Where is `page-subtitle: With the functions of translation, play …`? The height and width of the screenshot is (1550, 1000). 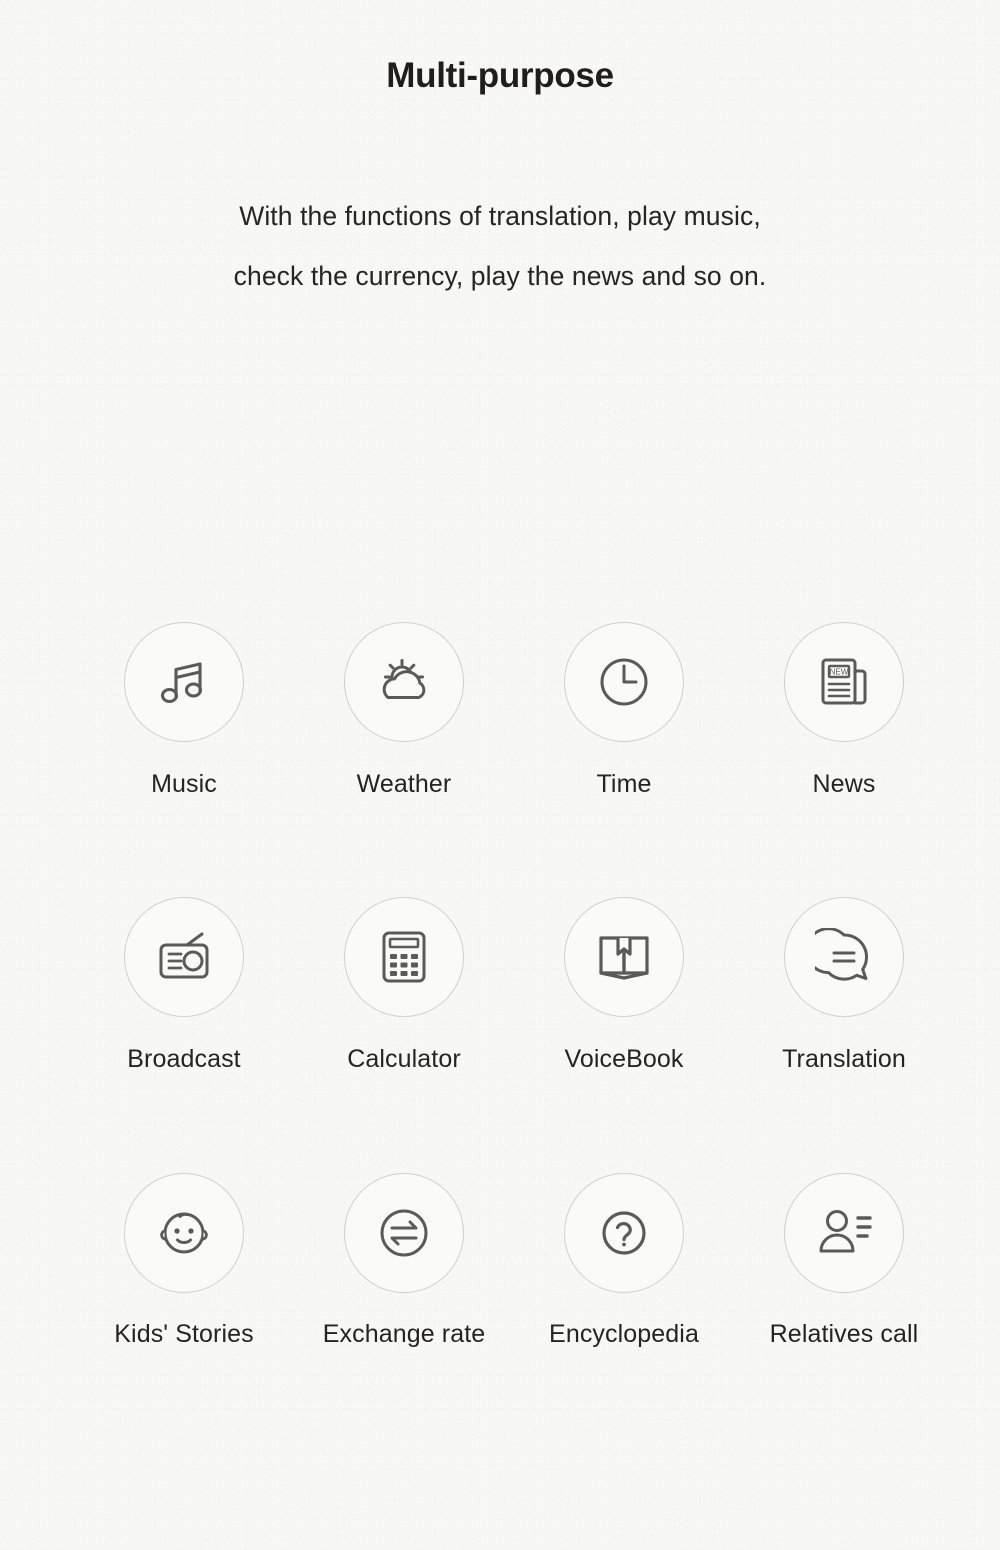 page-subtitle: With the functions of translation, play … is located at coordinates (500, 246).